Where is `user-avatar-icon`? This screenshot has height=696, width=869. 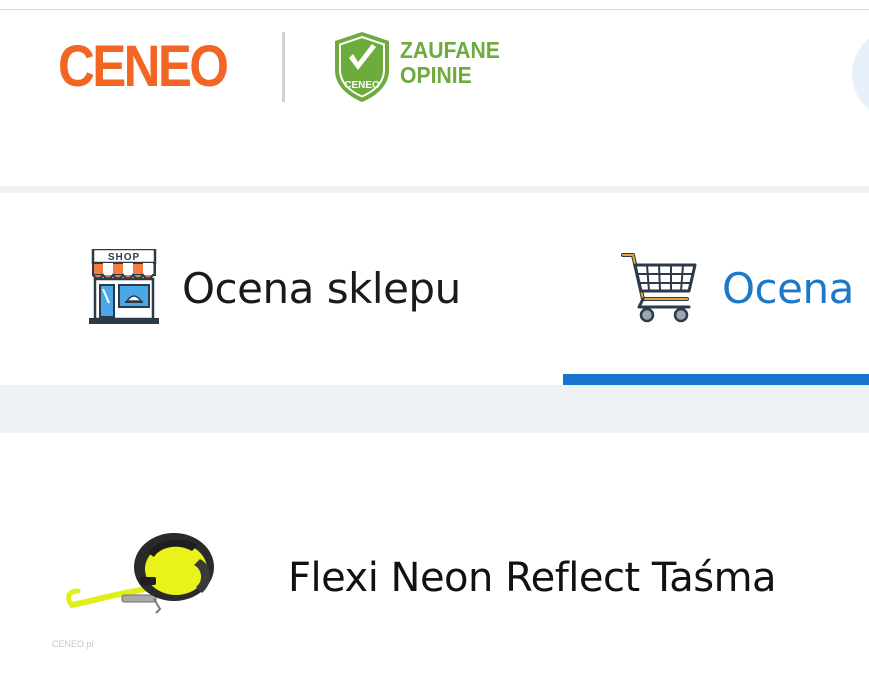
user-avatar-icon is located at coordinates (860, 74).